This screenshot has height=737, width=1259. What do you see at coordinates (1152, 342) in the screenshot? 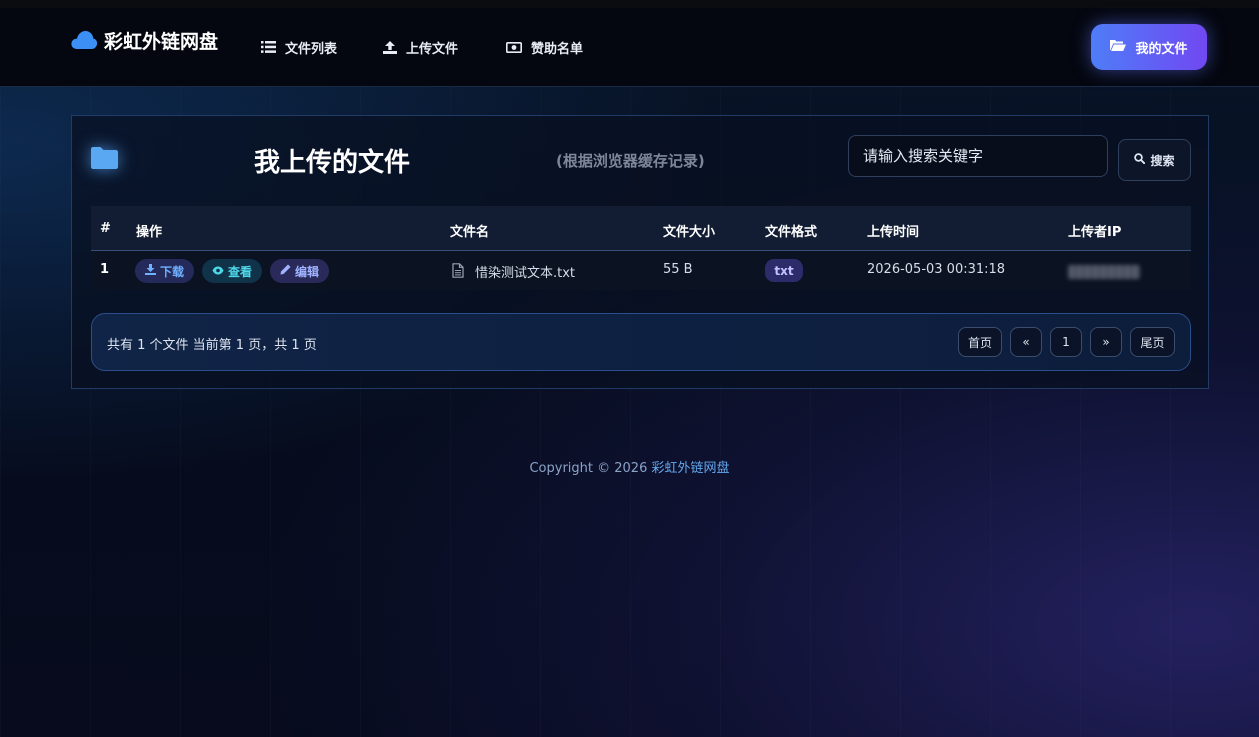
I see `page-last-button: 尾页` at bounding box center [1152, 342].